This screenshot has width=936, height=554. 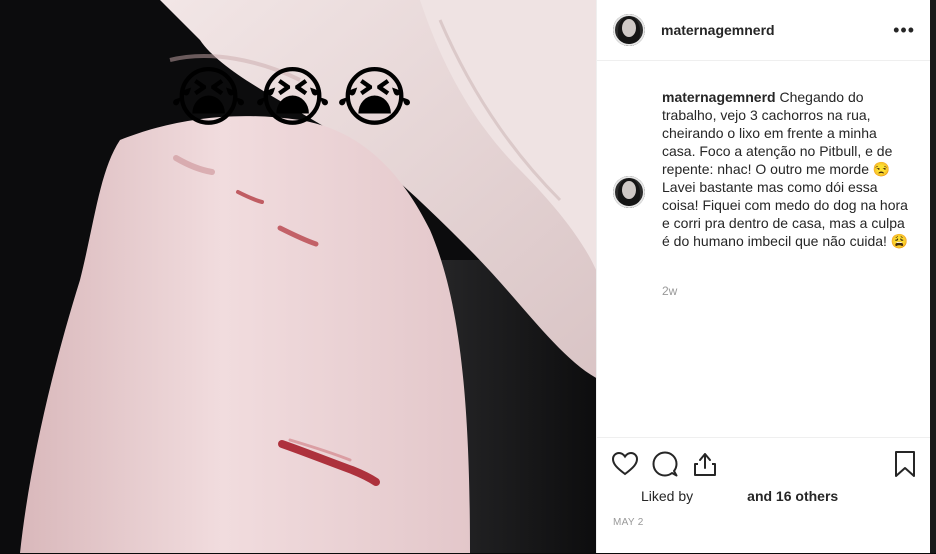 What do you see at coordinates (628, 522) in the screenshot?
I see `post-date: MAY 2` at bounding box center [628, 522].